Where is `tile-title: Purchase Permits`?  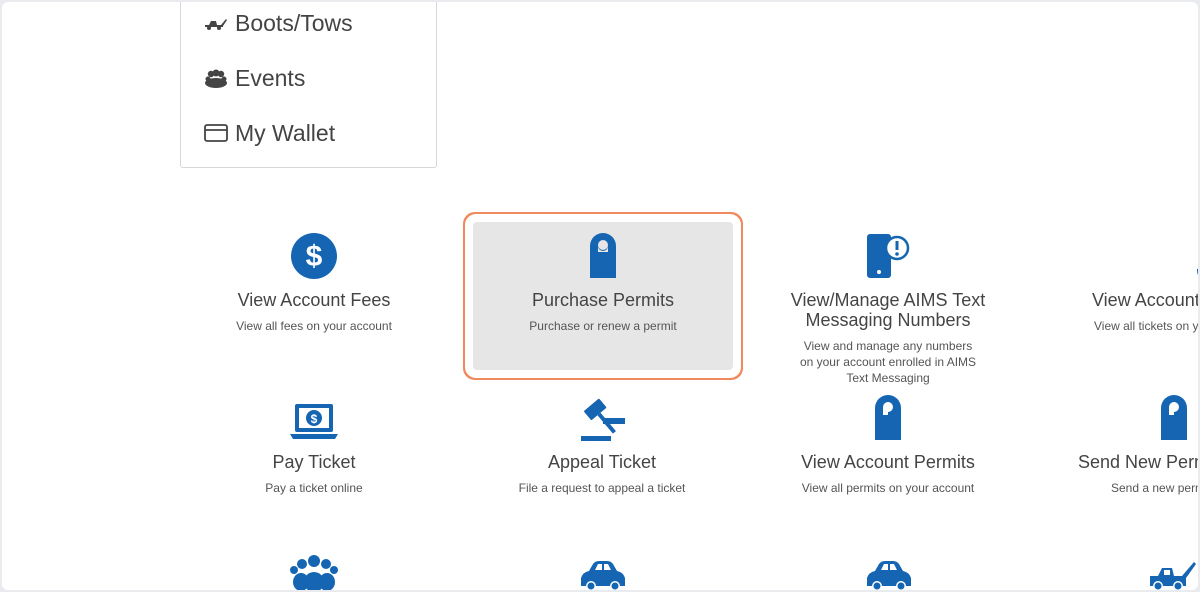 tile-title: Purchase Permits is located at coordinates (603, 300).